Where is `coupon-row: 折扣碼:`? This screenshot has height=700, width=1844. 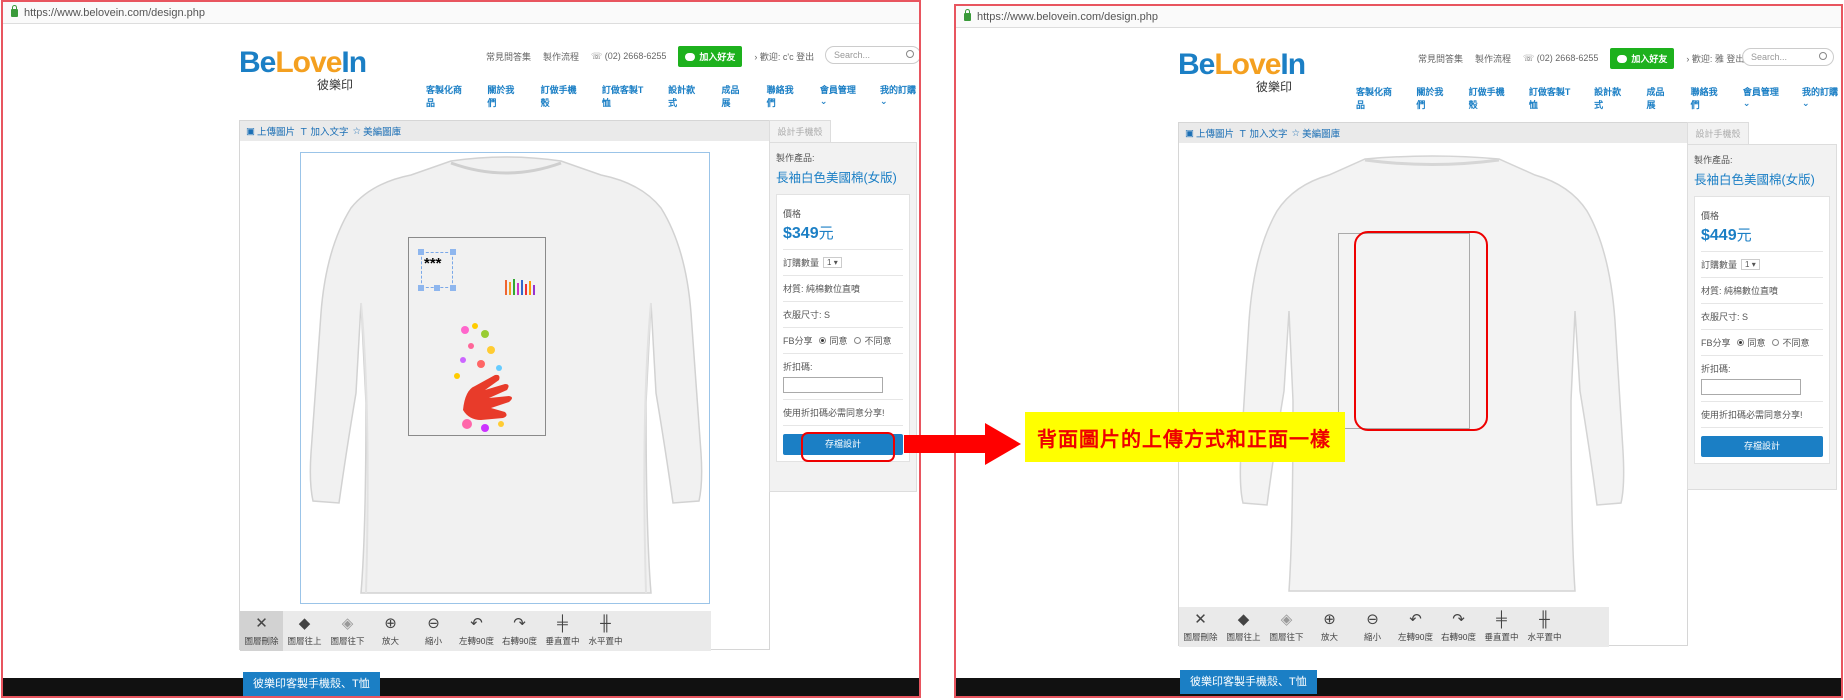
coupon-row: 折扣碼: is located at coordinates (843, 377).